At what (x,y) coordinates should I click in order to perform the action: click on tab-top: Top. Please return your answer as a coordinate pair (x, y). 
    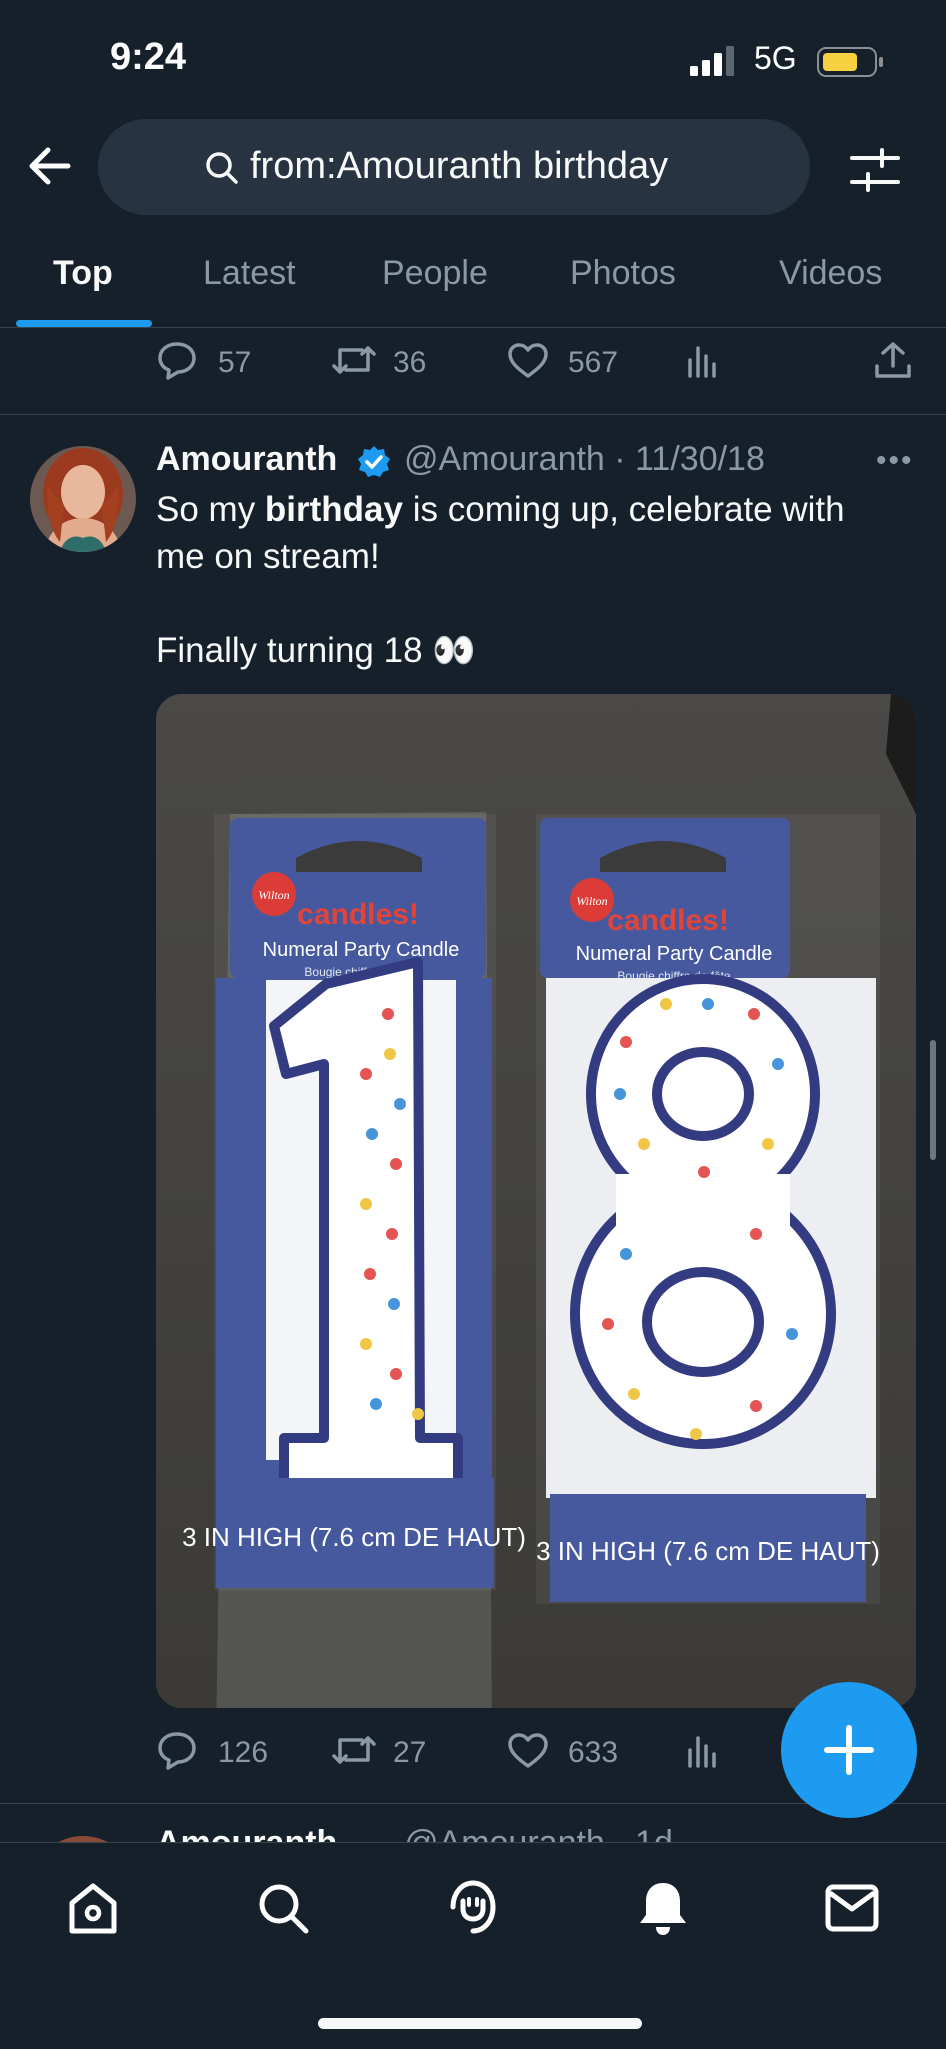
    Looking at the image, I should click on (83, 273).